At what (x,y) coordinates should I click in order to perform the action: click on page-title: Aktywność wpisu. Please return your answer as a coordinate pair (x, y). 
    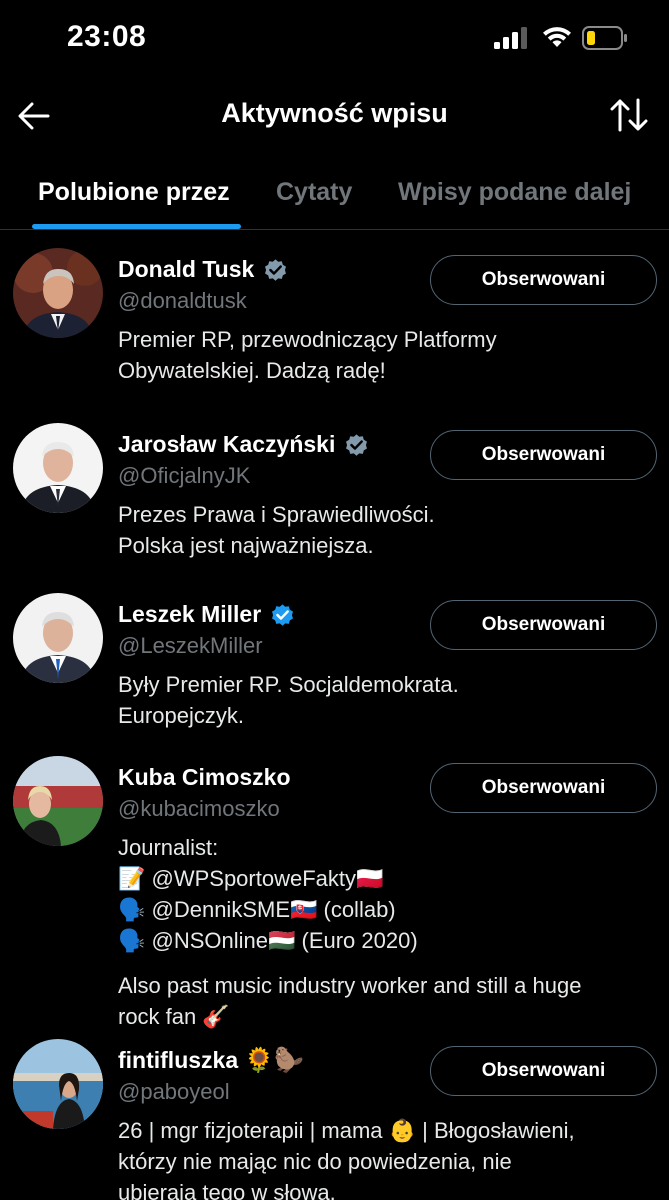
    Looking at the image, I should click on (334, 113).